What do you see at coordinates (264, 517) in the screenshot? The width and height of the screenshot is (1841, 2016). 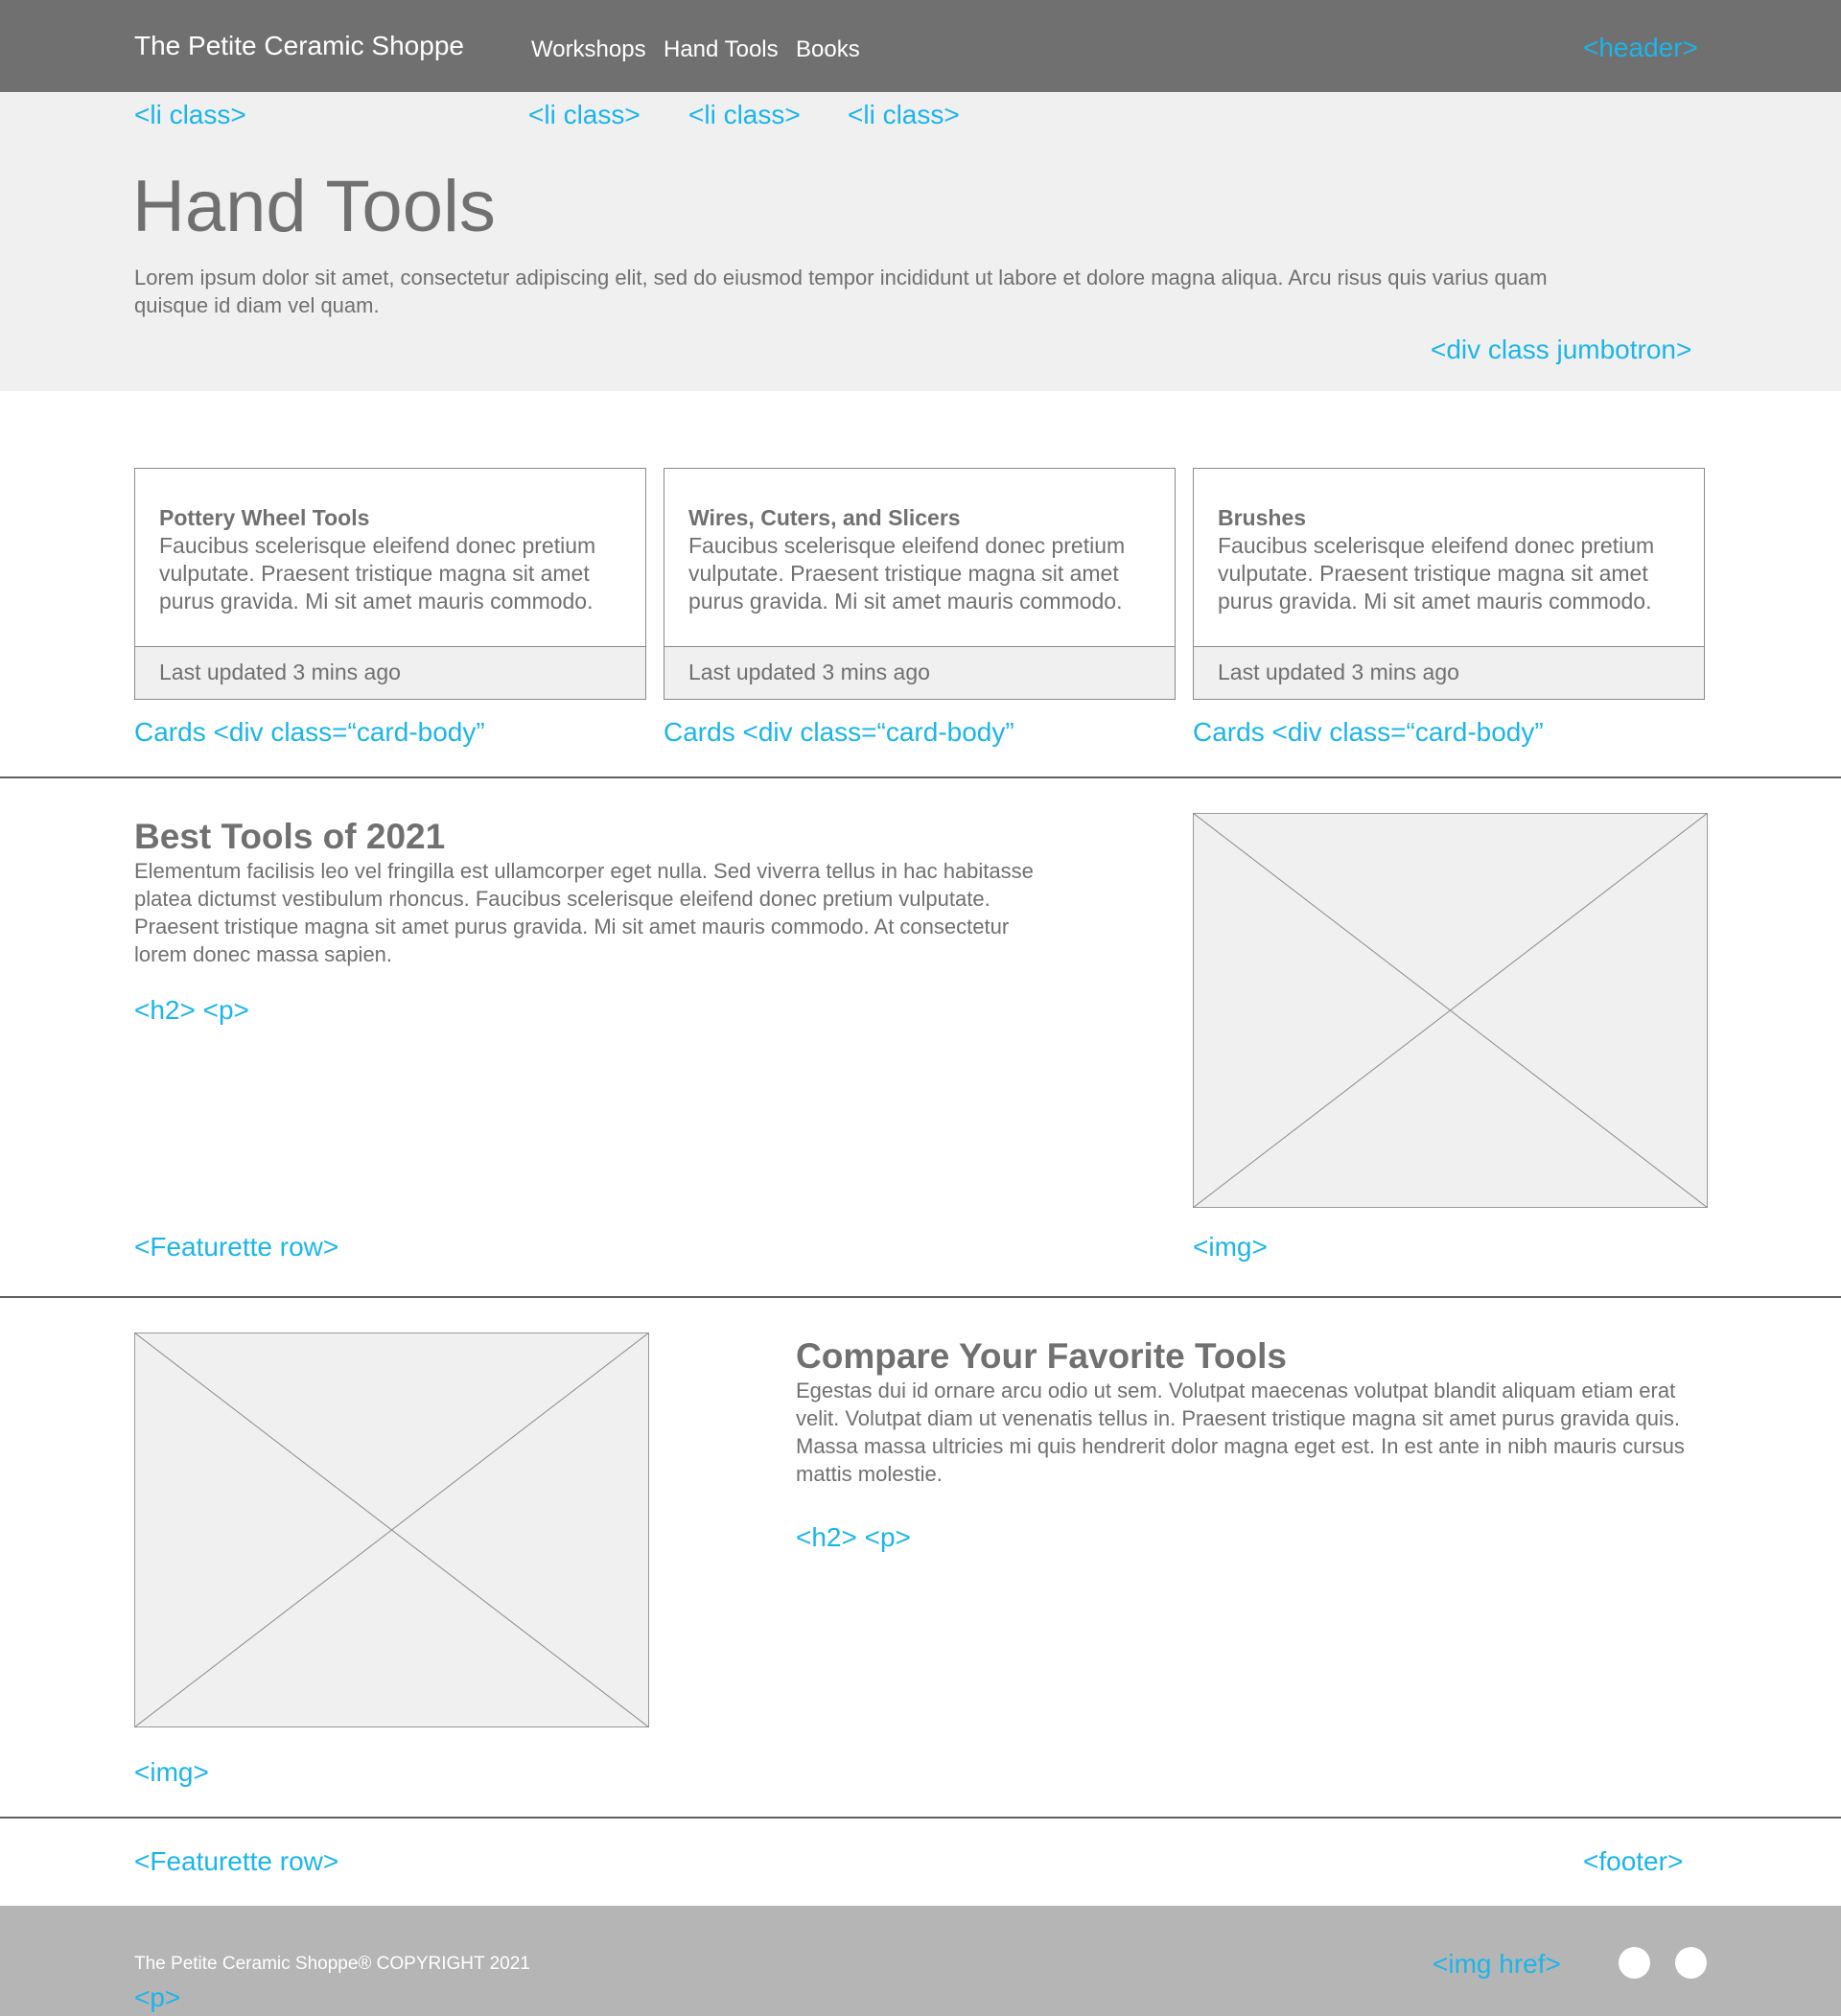 I see `card-title: Pottery Wheel Tools` at bounding box center [264, 517].